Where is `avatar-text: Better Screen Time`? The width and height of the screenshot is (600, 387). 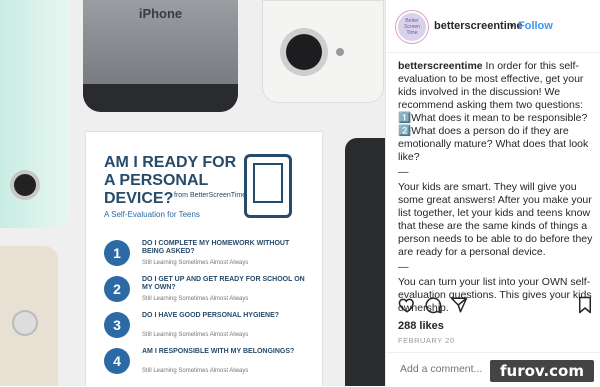
avatar-text: Better Screen Time is located at coordinates (412, 27).